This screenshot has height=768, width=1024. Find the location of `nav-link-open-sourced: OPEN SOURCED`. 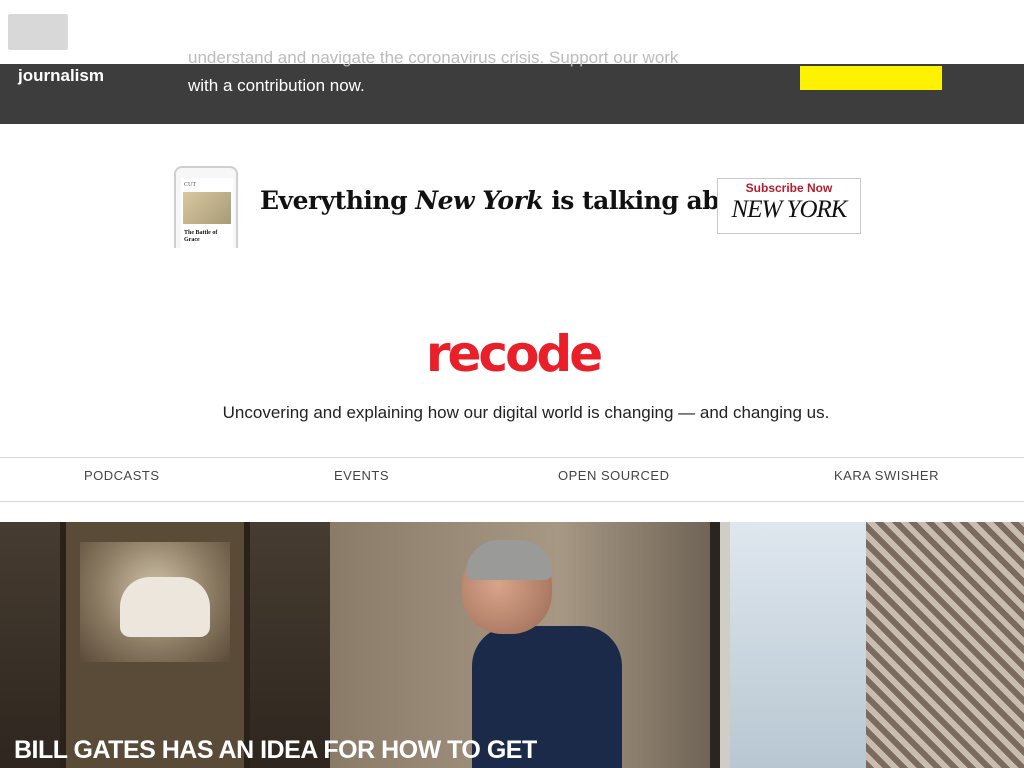

nav-link-open-sourced: OPEN SOURCED is located at coordinates (613, 475).